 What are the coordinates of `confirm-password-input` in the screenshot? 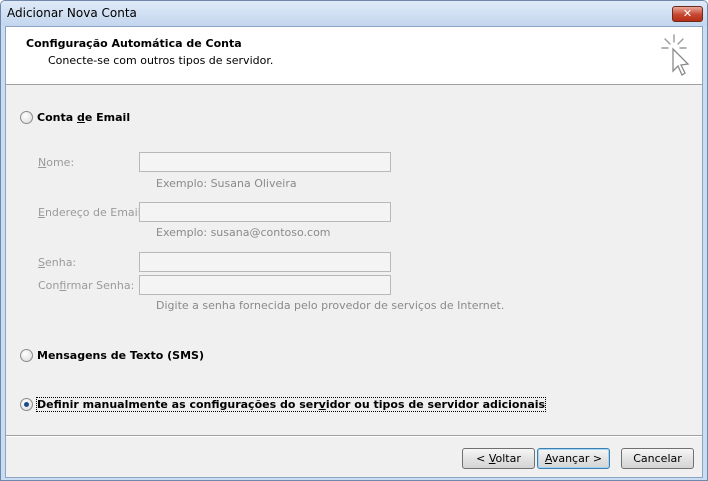 It's located at (265, 285).